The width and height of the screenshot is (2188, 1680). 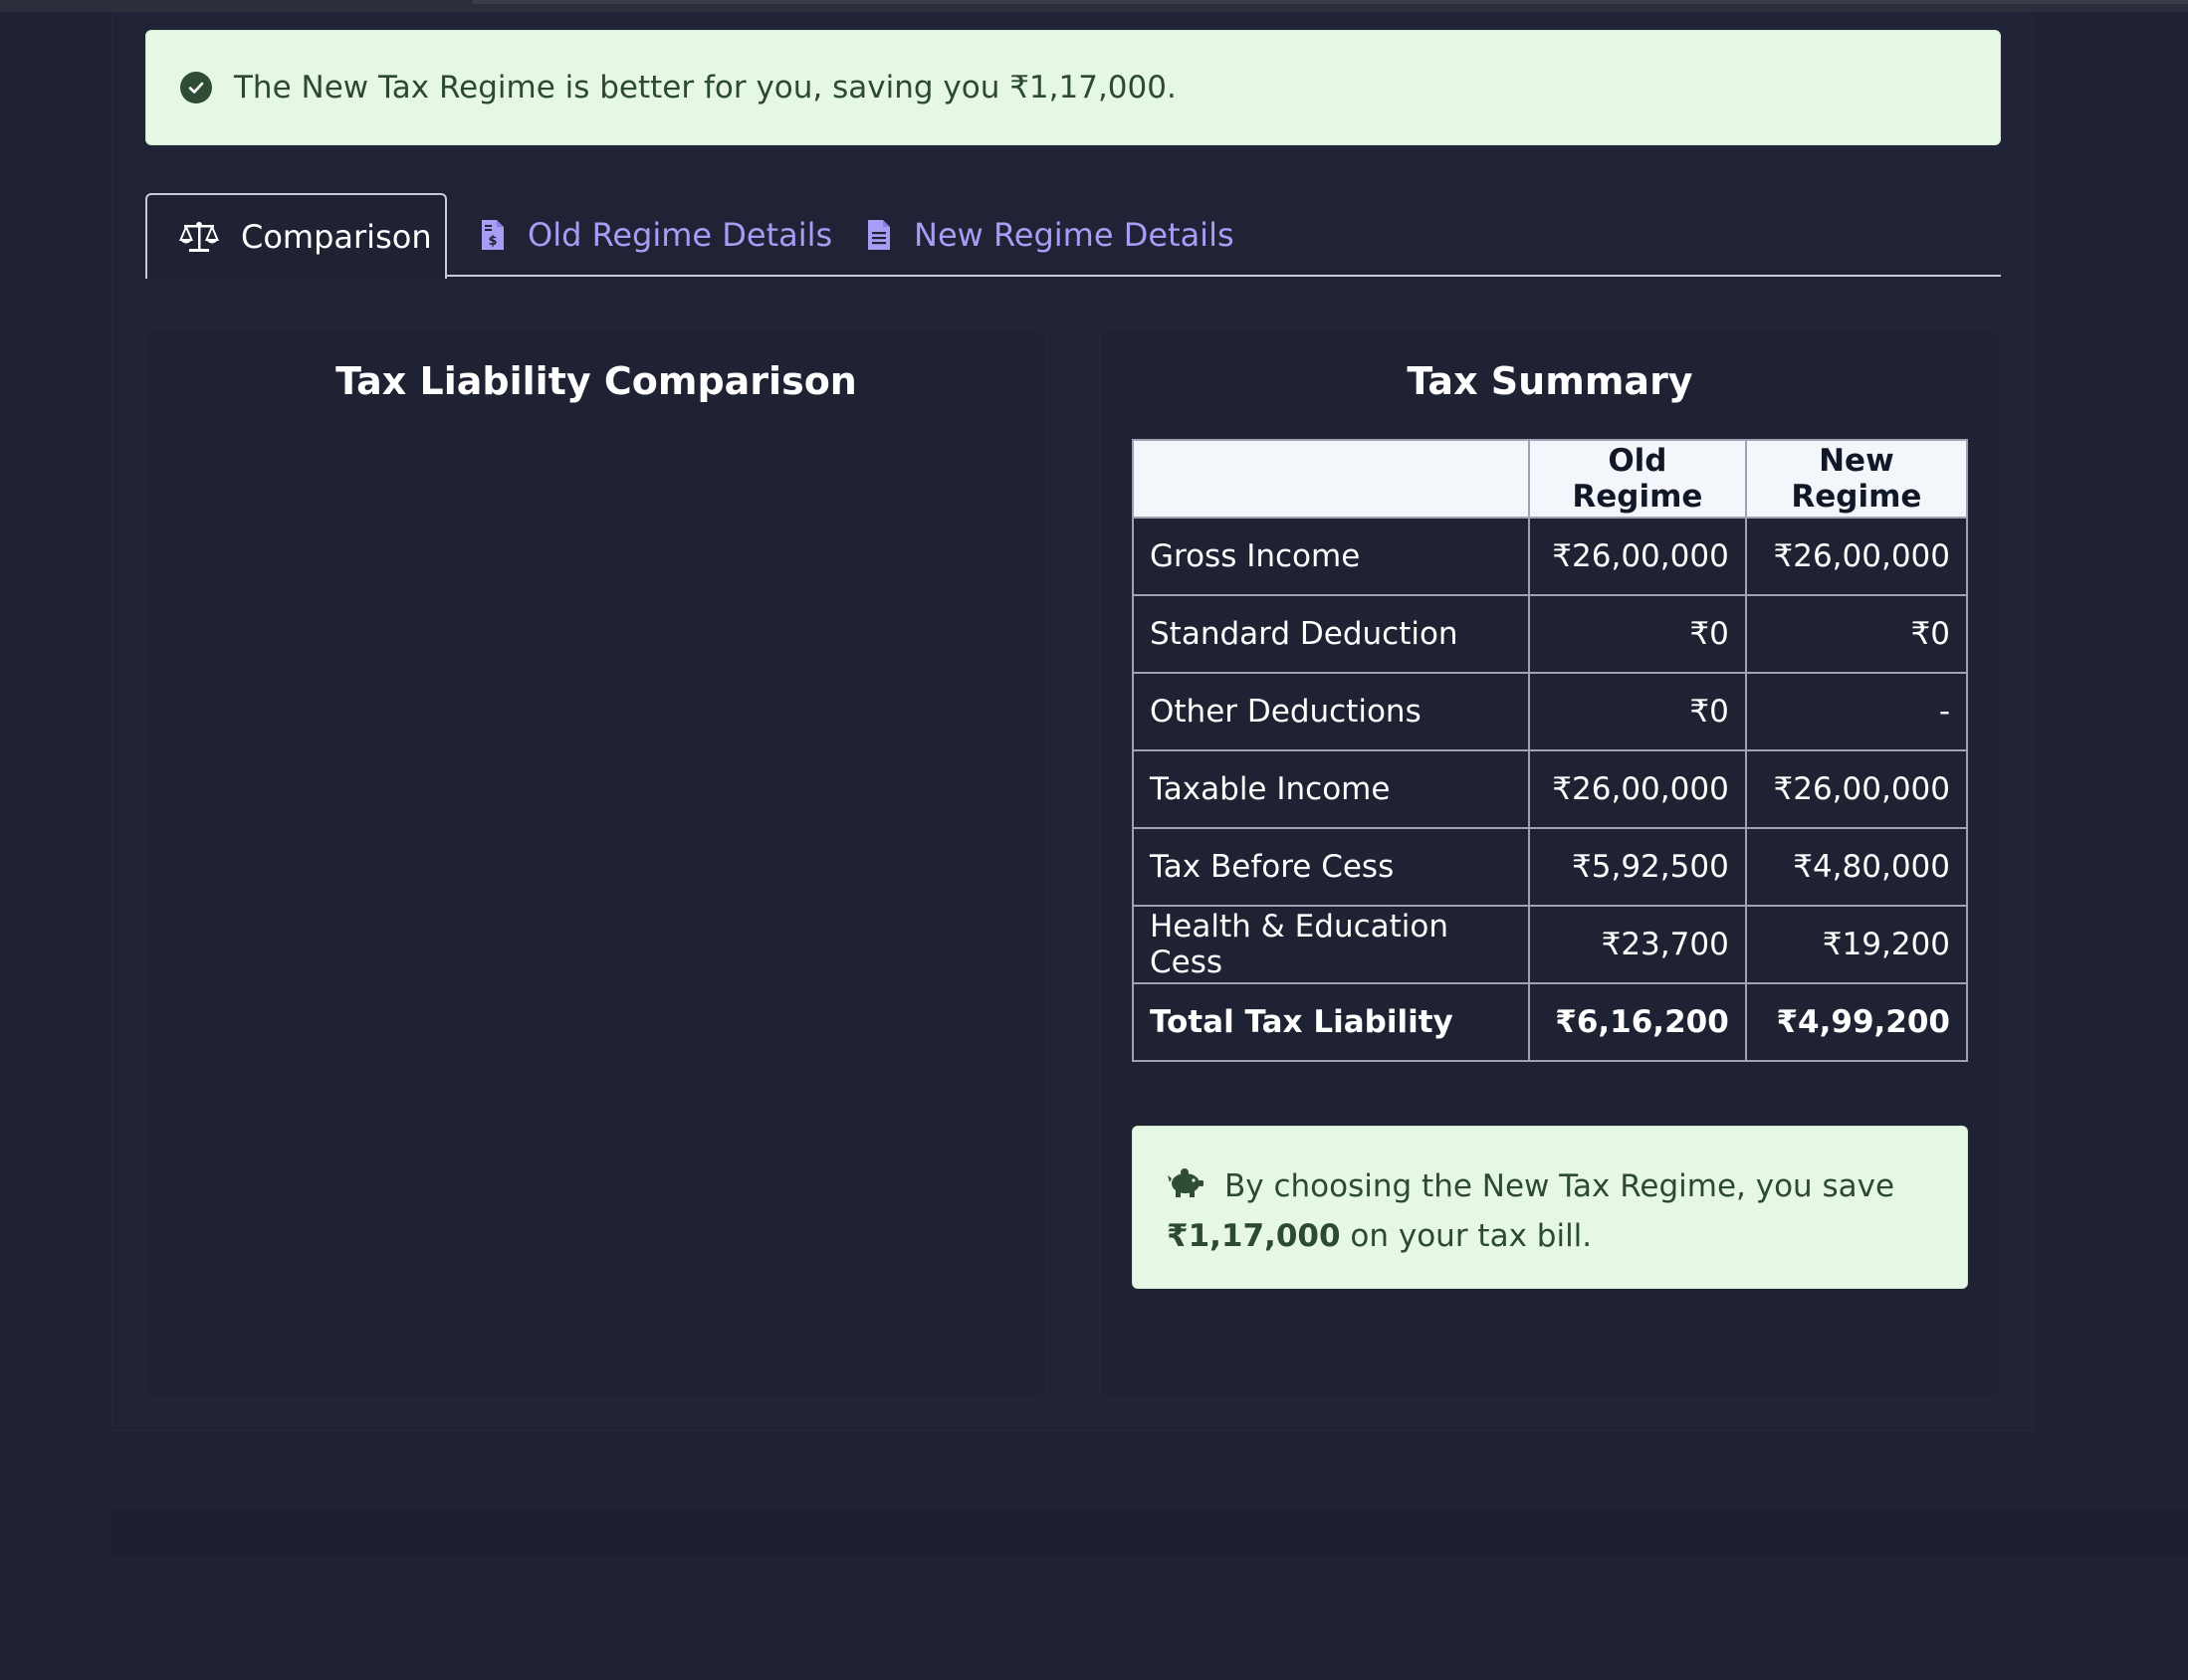 I want to click on new-regime-total: ₹4,99,200, so click(x=1856, y=1022).